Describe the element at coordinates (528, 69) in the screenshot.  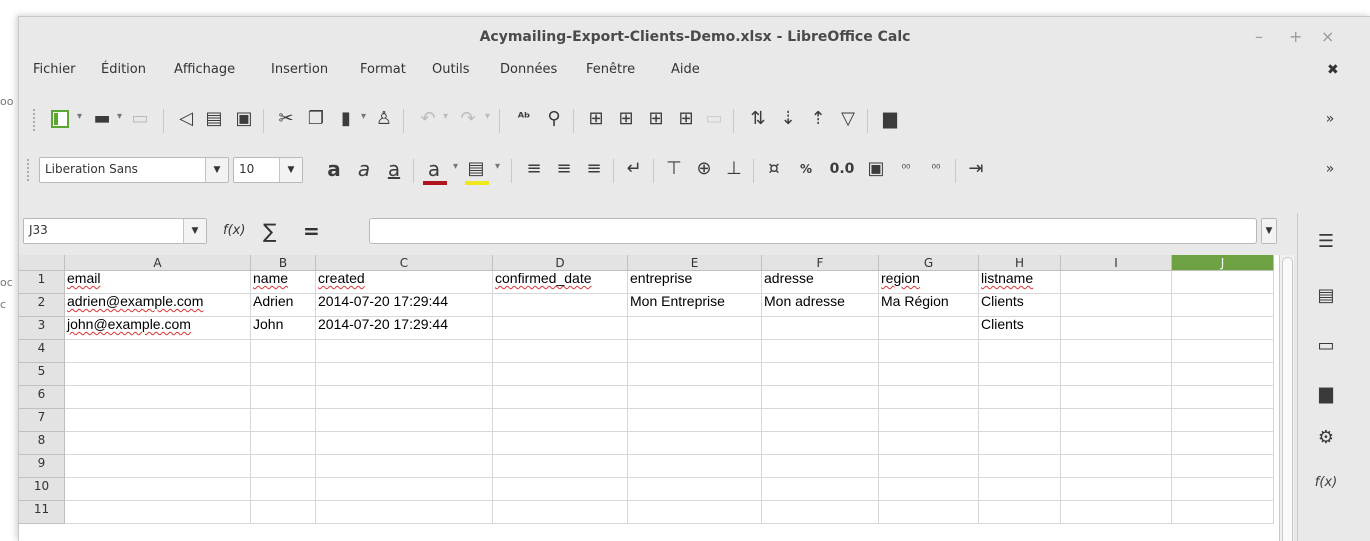
I see `menu-donnees: Données` at that location.